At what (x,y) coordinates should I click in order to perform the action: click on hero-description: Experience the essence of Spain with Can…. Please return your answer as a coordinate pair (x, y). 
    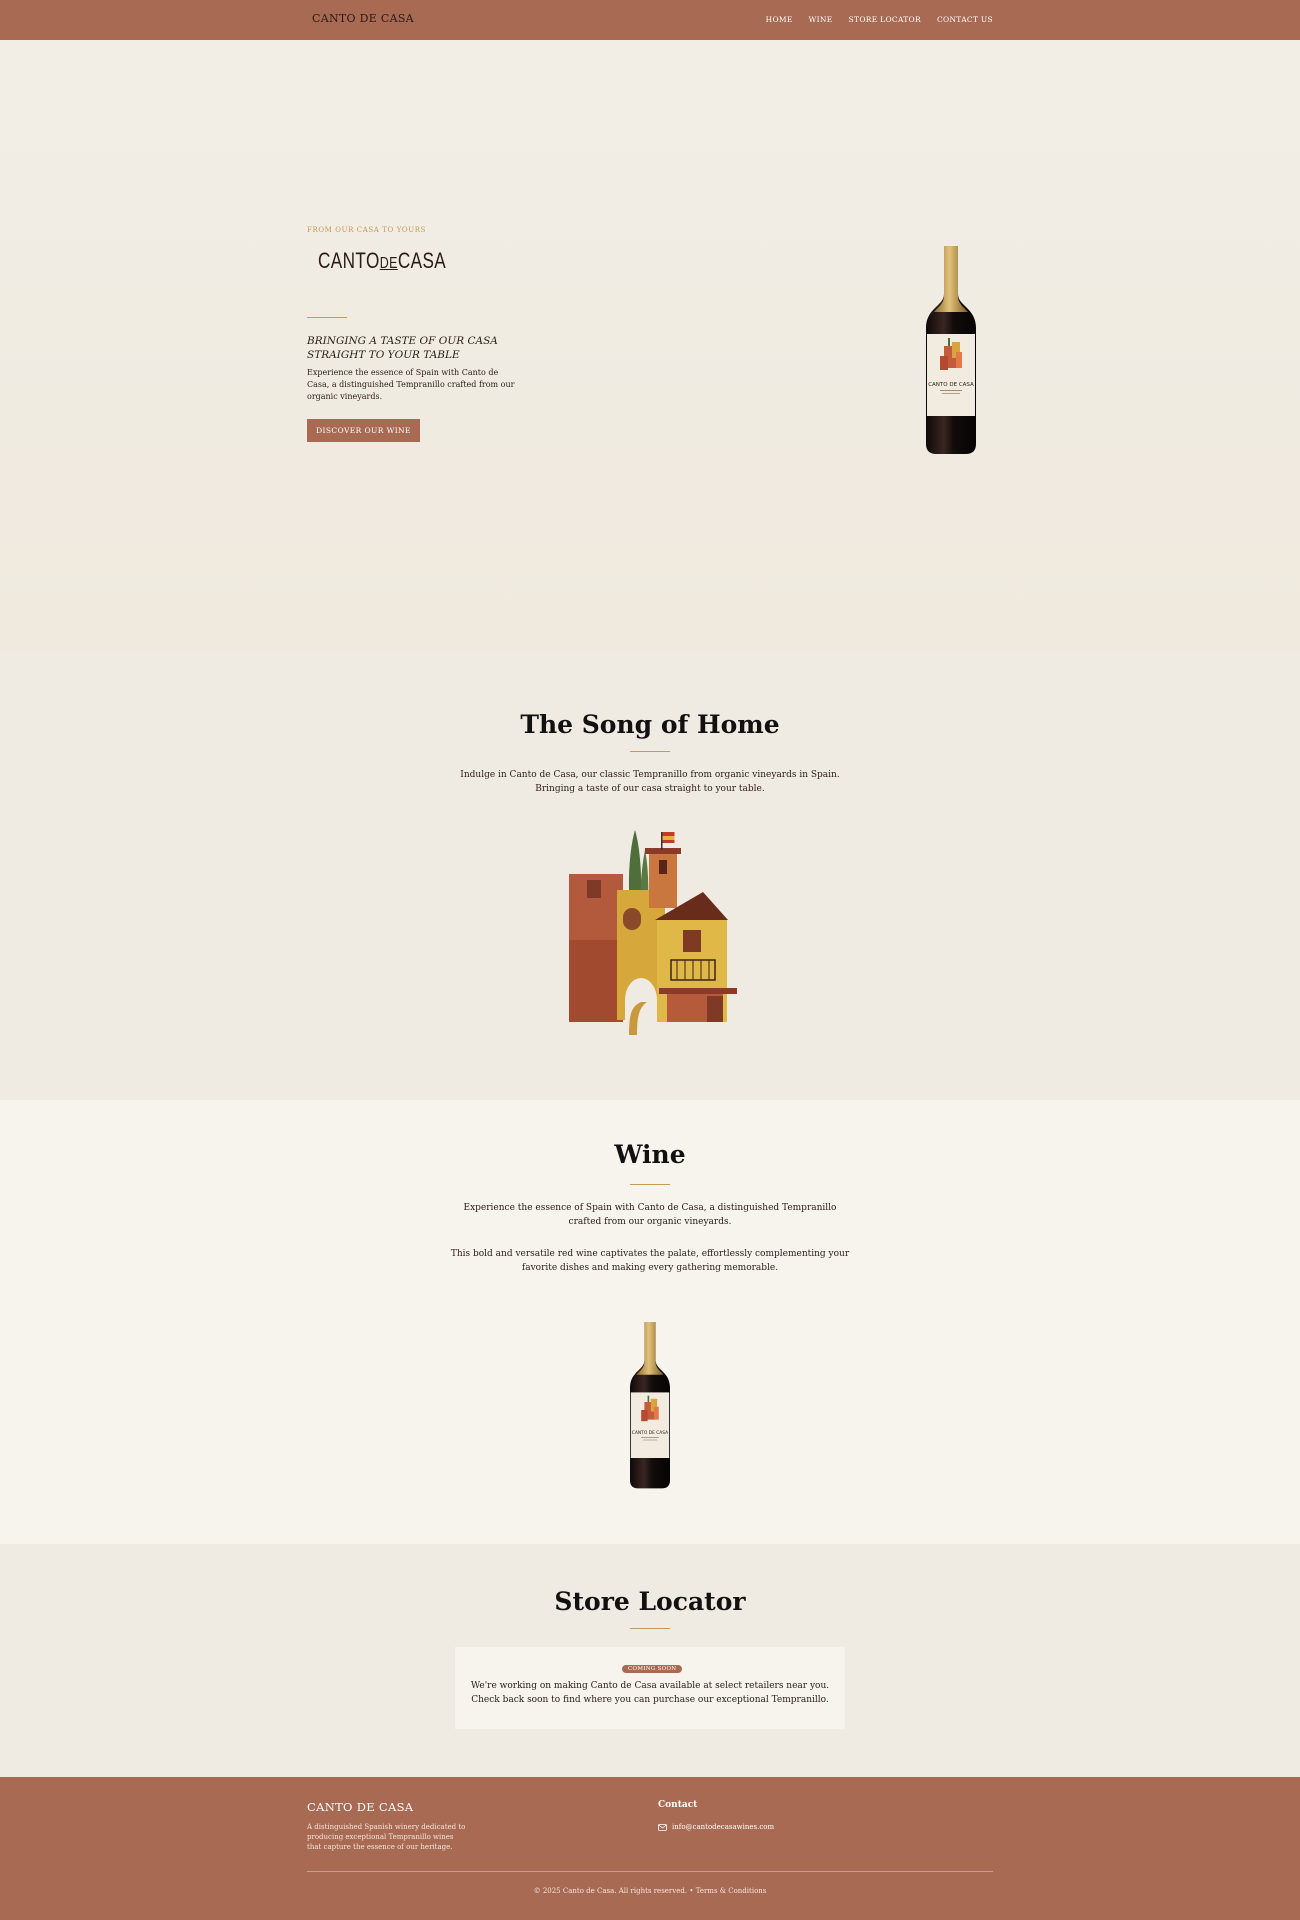
    Looking at the image, I should click on (411, 384).